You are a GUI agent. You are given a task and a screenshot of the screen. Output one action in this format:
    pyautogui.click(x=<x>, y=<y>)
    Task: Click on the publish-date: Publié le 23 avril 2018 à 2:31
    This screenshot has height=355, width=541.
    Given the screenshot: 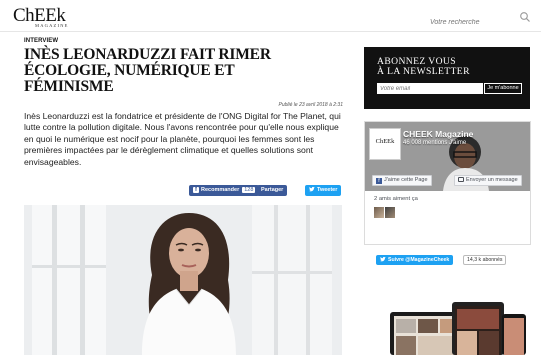 What is the action you would take?
    pyautogui.click(x=311, y=105)
    